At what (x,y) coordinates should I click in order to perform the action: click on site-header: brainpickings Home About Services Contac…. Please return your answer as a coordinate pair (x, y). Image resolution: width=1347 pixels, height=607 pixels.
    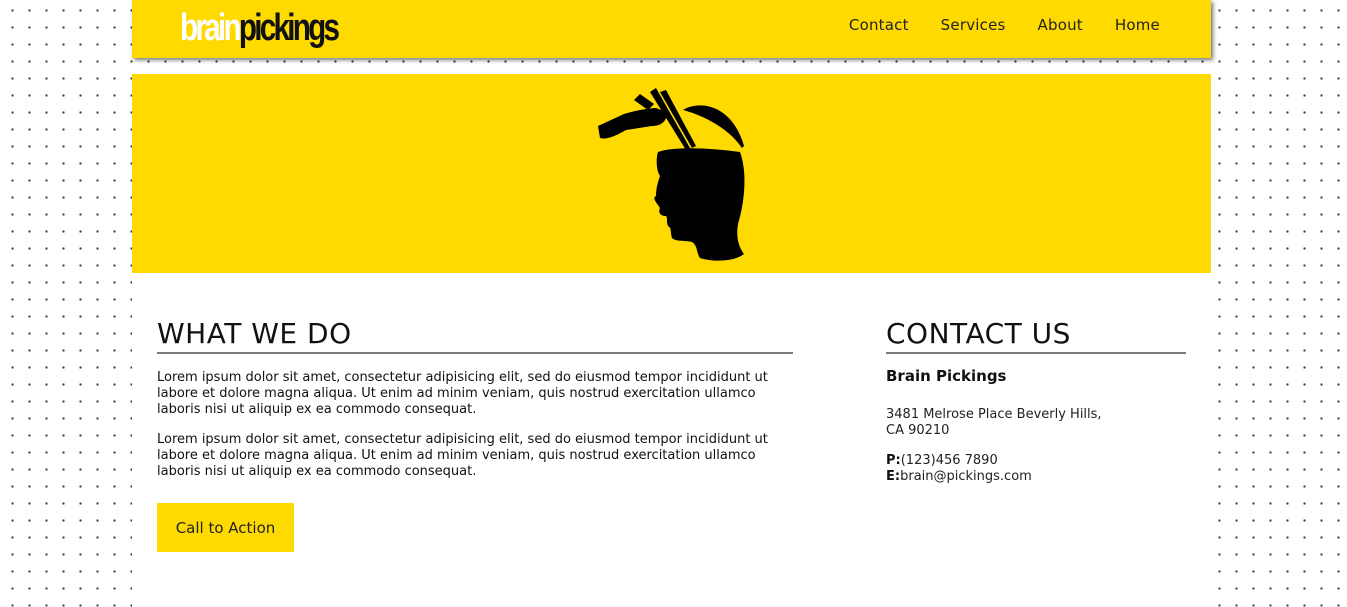
    Looking at the image, I should click on (671, 29).